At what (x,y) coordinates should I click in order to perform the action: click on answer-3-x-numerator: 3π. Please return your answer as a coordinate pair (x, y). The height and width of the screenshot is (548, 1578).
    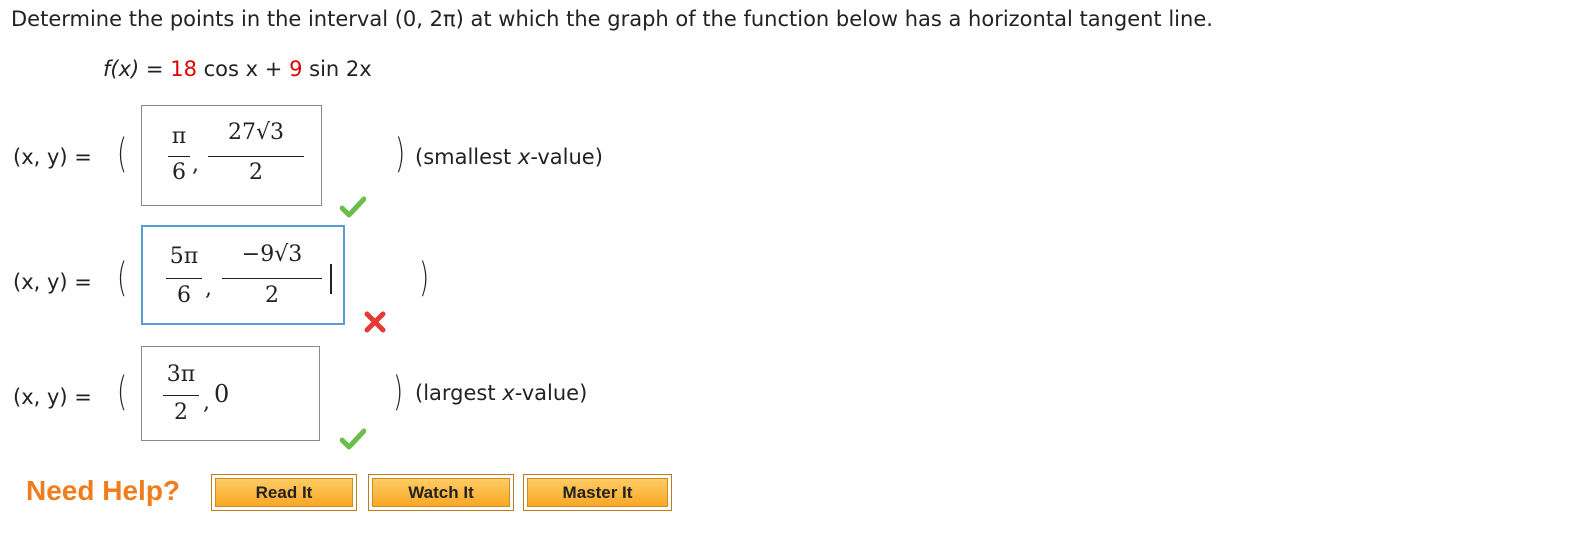
    Looking at the image, I should click on (181, 374).